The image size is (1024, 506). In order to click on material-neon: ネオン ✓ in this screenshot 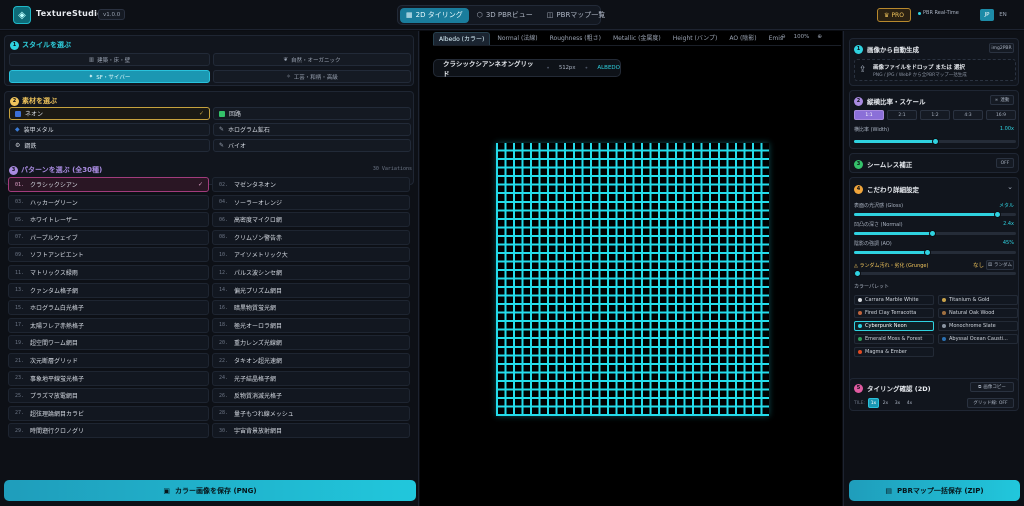, I will do `click(109, 113)`.